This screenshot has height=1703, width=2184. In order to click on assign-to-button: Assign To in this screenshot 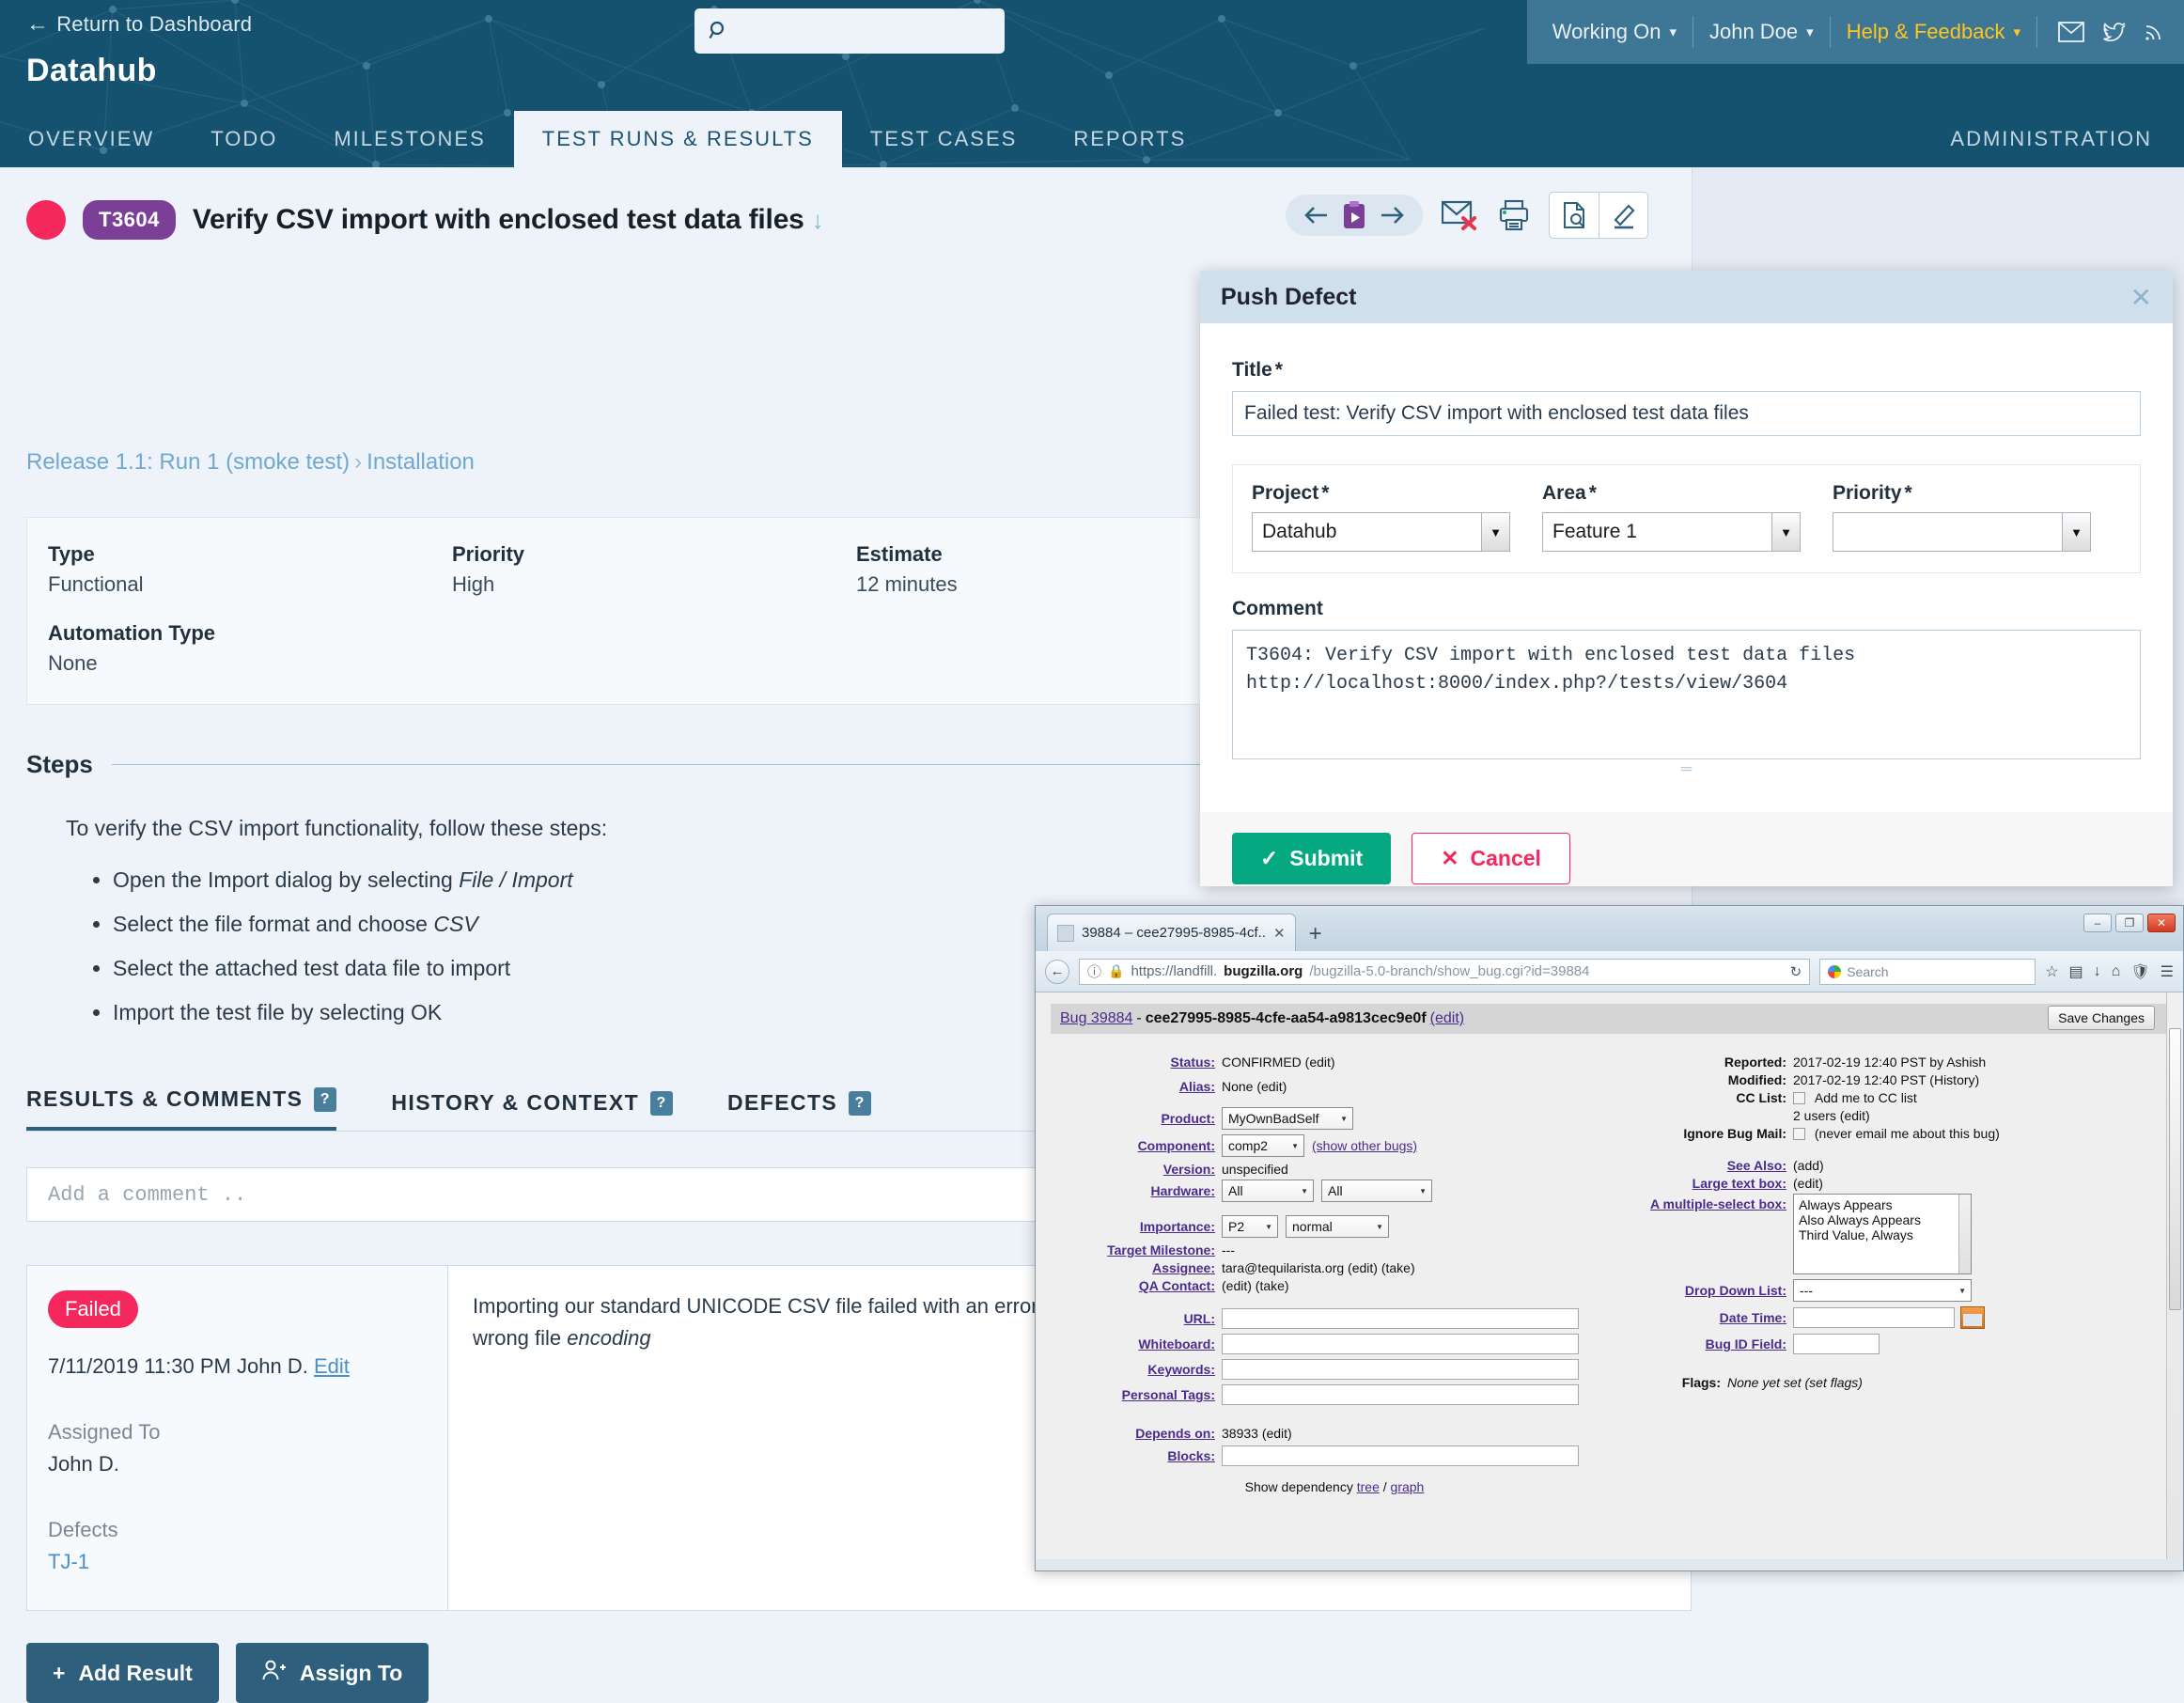, I will do `click(332, 1673)`.